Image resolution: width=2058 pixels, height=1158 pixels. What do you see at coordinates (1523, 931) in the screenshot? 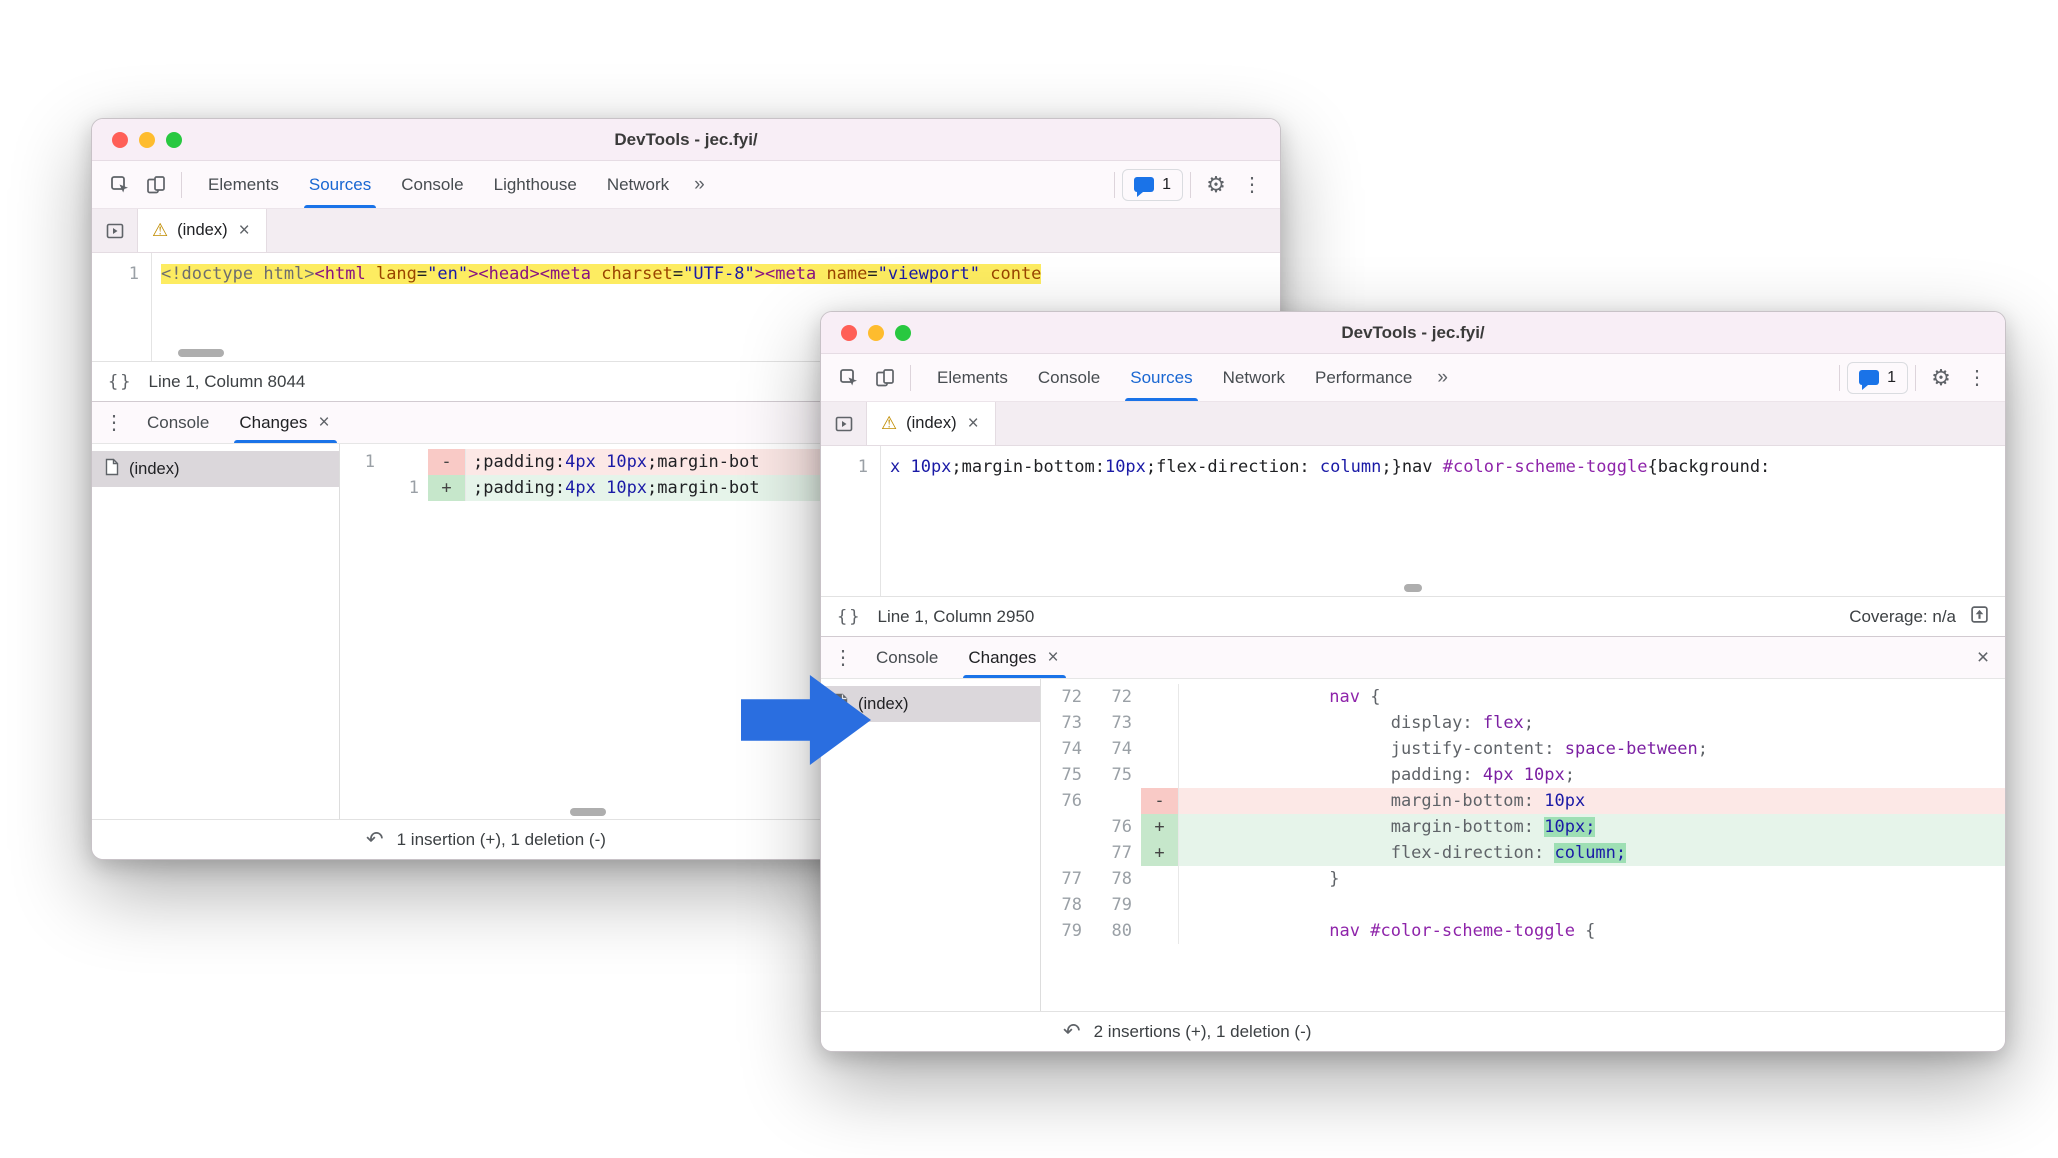
I see `diff-row-context: 79 80 nav #color-scheme-toggle {` at bounding box center [1523, 931].